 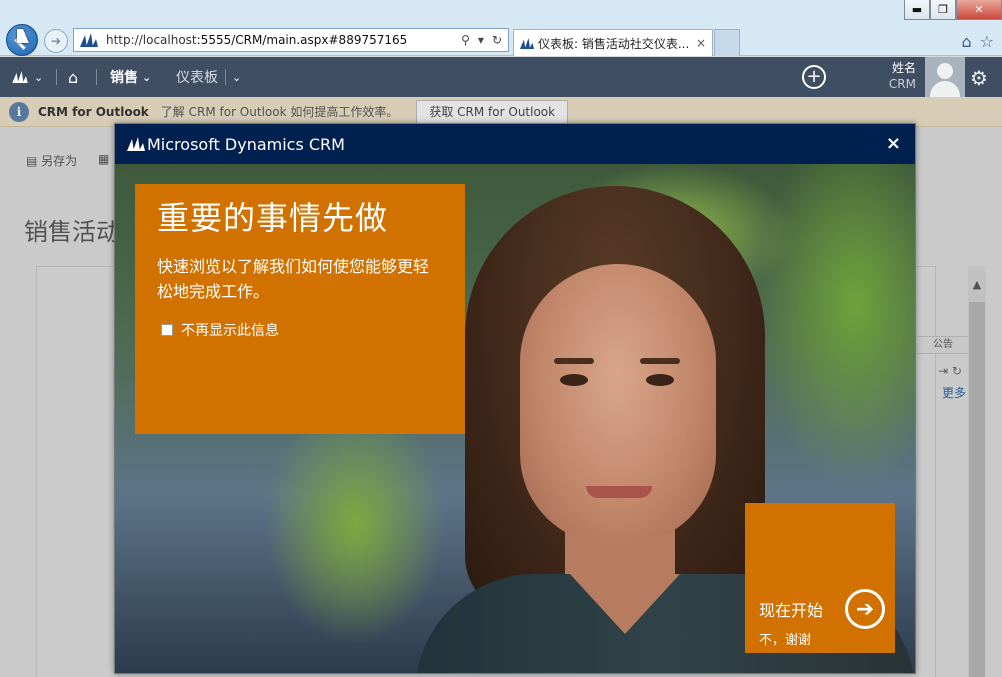 What do you see at coordinates (273, 218) in the screenshot?
I see `intro-title: 重要的事情先做` at bounding box center [273, 218].